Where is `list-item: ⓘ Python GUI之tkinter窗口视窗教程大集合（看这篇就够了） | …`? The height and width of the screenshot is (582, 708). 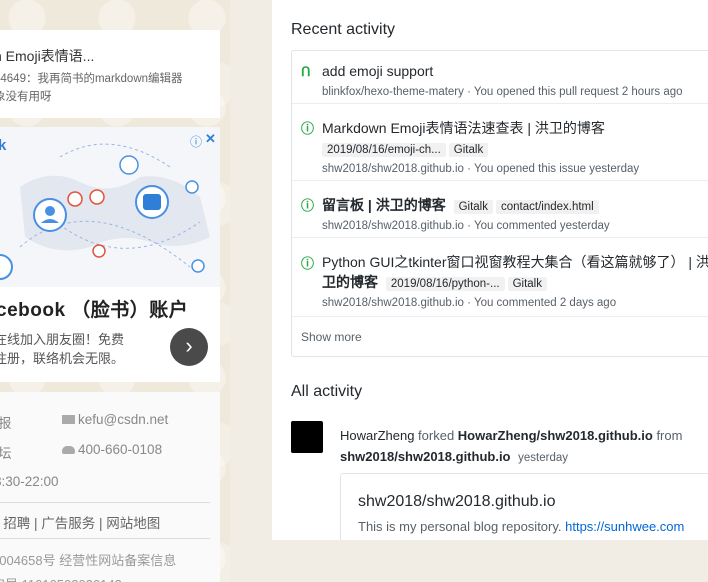 list-item: ⓘ Python GUI之tkinter窗口视窗教程大集合（看这篇就够了） | … is located at coordinates (500, 277).